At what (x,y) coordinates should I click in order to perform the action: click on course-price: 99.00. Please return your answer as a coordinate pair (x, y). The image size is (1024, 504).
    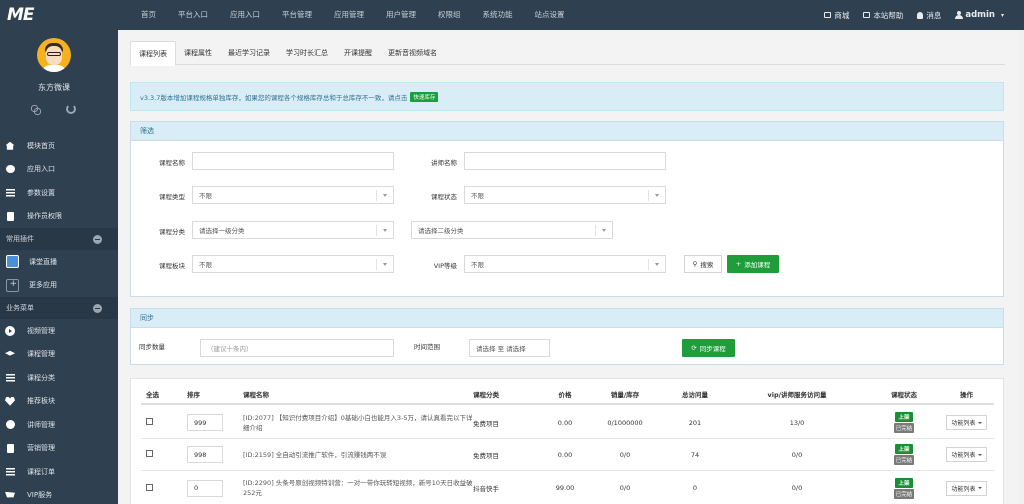
    Looking at the image, I should click on (565, 488).